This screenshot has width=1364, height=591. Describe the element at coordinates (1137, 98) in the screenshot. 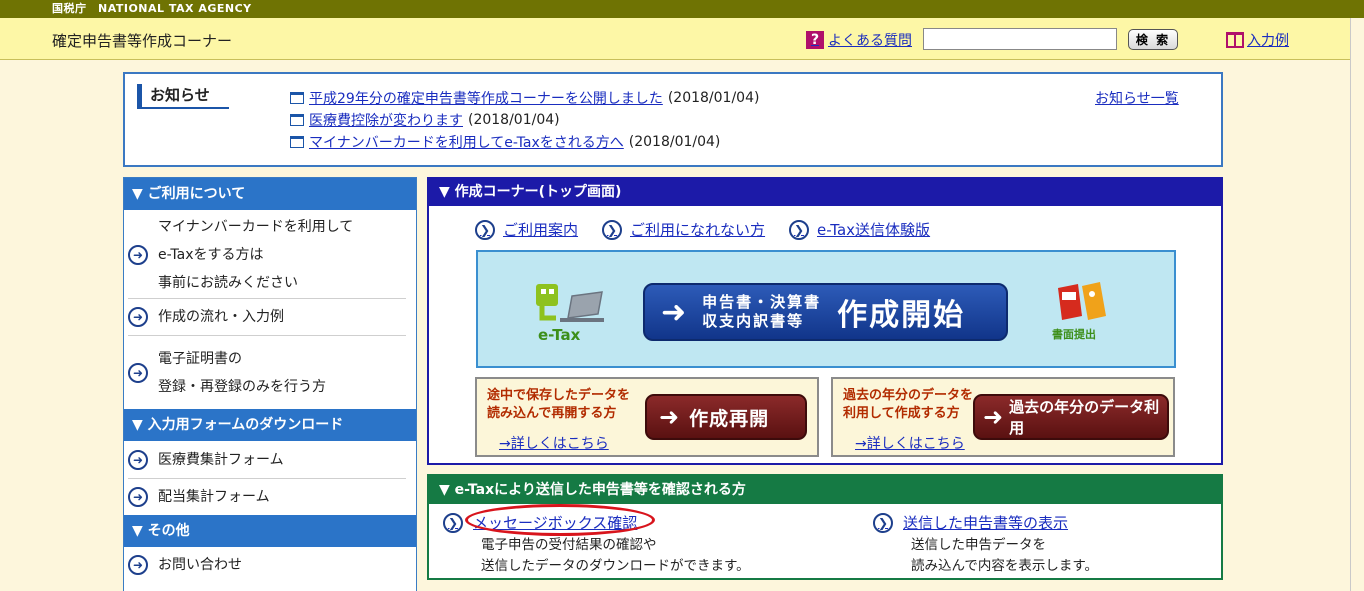

I see `notice-list-link: お知らせ一覧` at that location.